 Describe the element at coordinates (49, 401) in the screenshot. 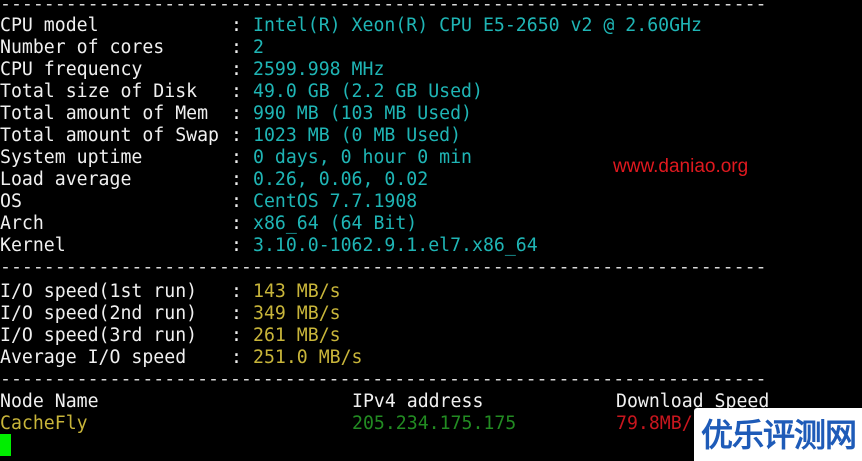

I see `header-node-name: Node Name` at that location.